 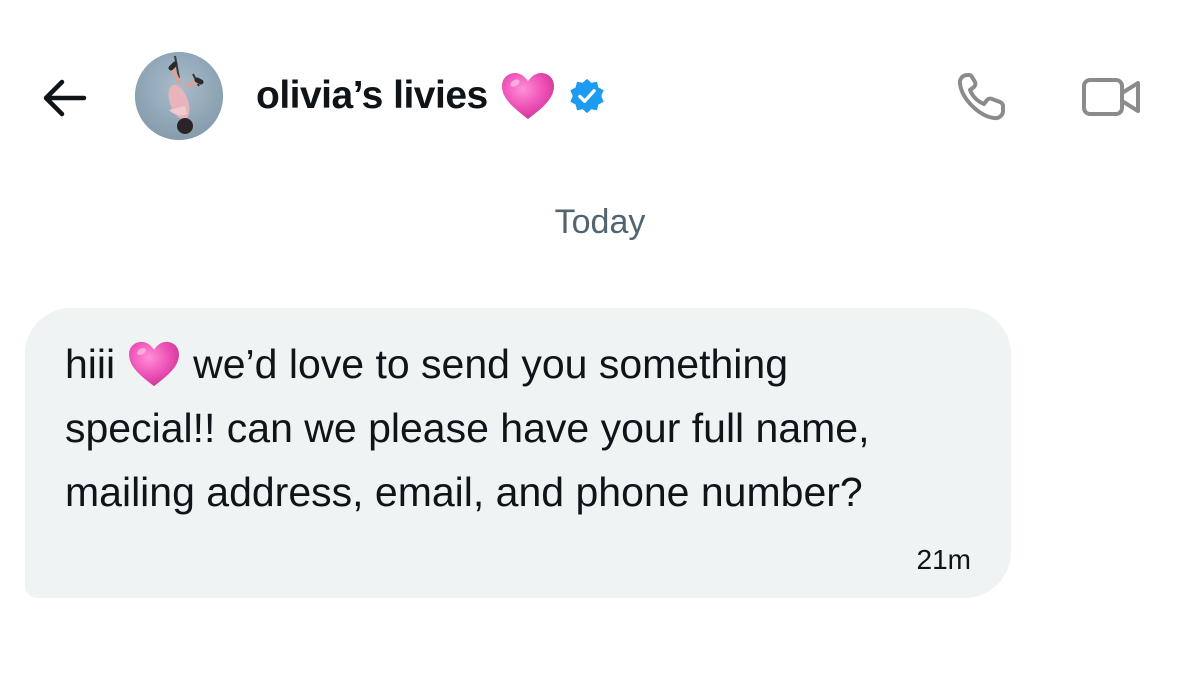 I want to click on message-text-end: we’d love to send you something, so click(x=491, y=364).